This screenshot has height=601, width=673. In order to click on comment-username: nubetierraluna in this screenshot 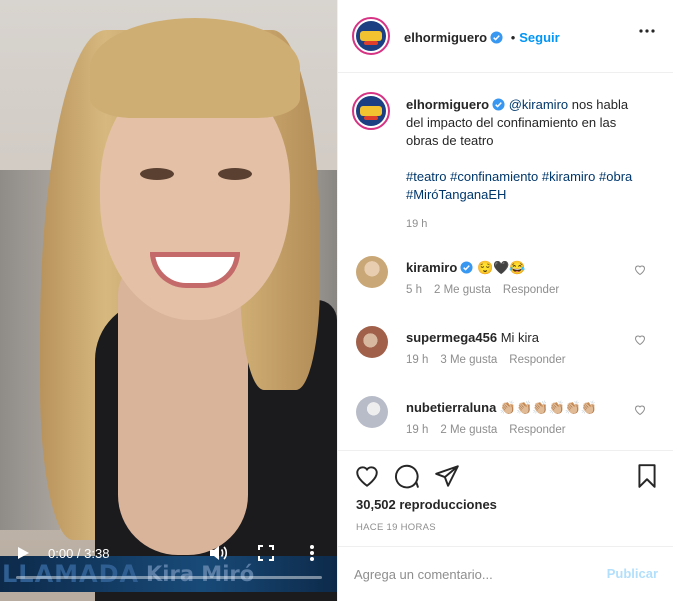, I will do `click(451, 407)`.